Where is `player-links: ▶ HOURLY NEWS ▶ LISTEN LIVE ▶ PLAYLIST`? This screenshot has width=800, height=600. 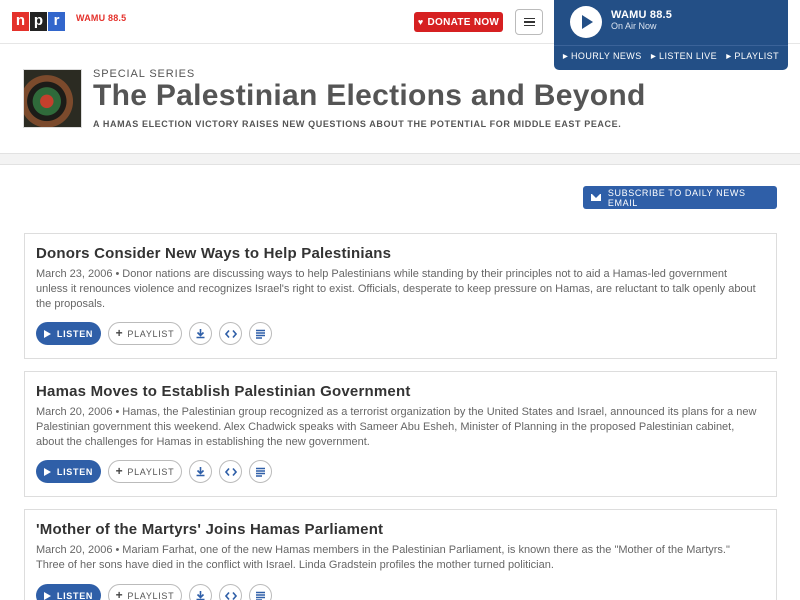
player-links: ▶ HOURLY NEWS ▶ LISTEN LIVE ▶ PLAYLIST is located at coordinates (671, 56).